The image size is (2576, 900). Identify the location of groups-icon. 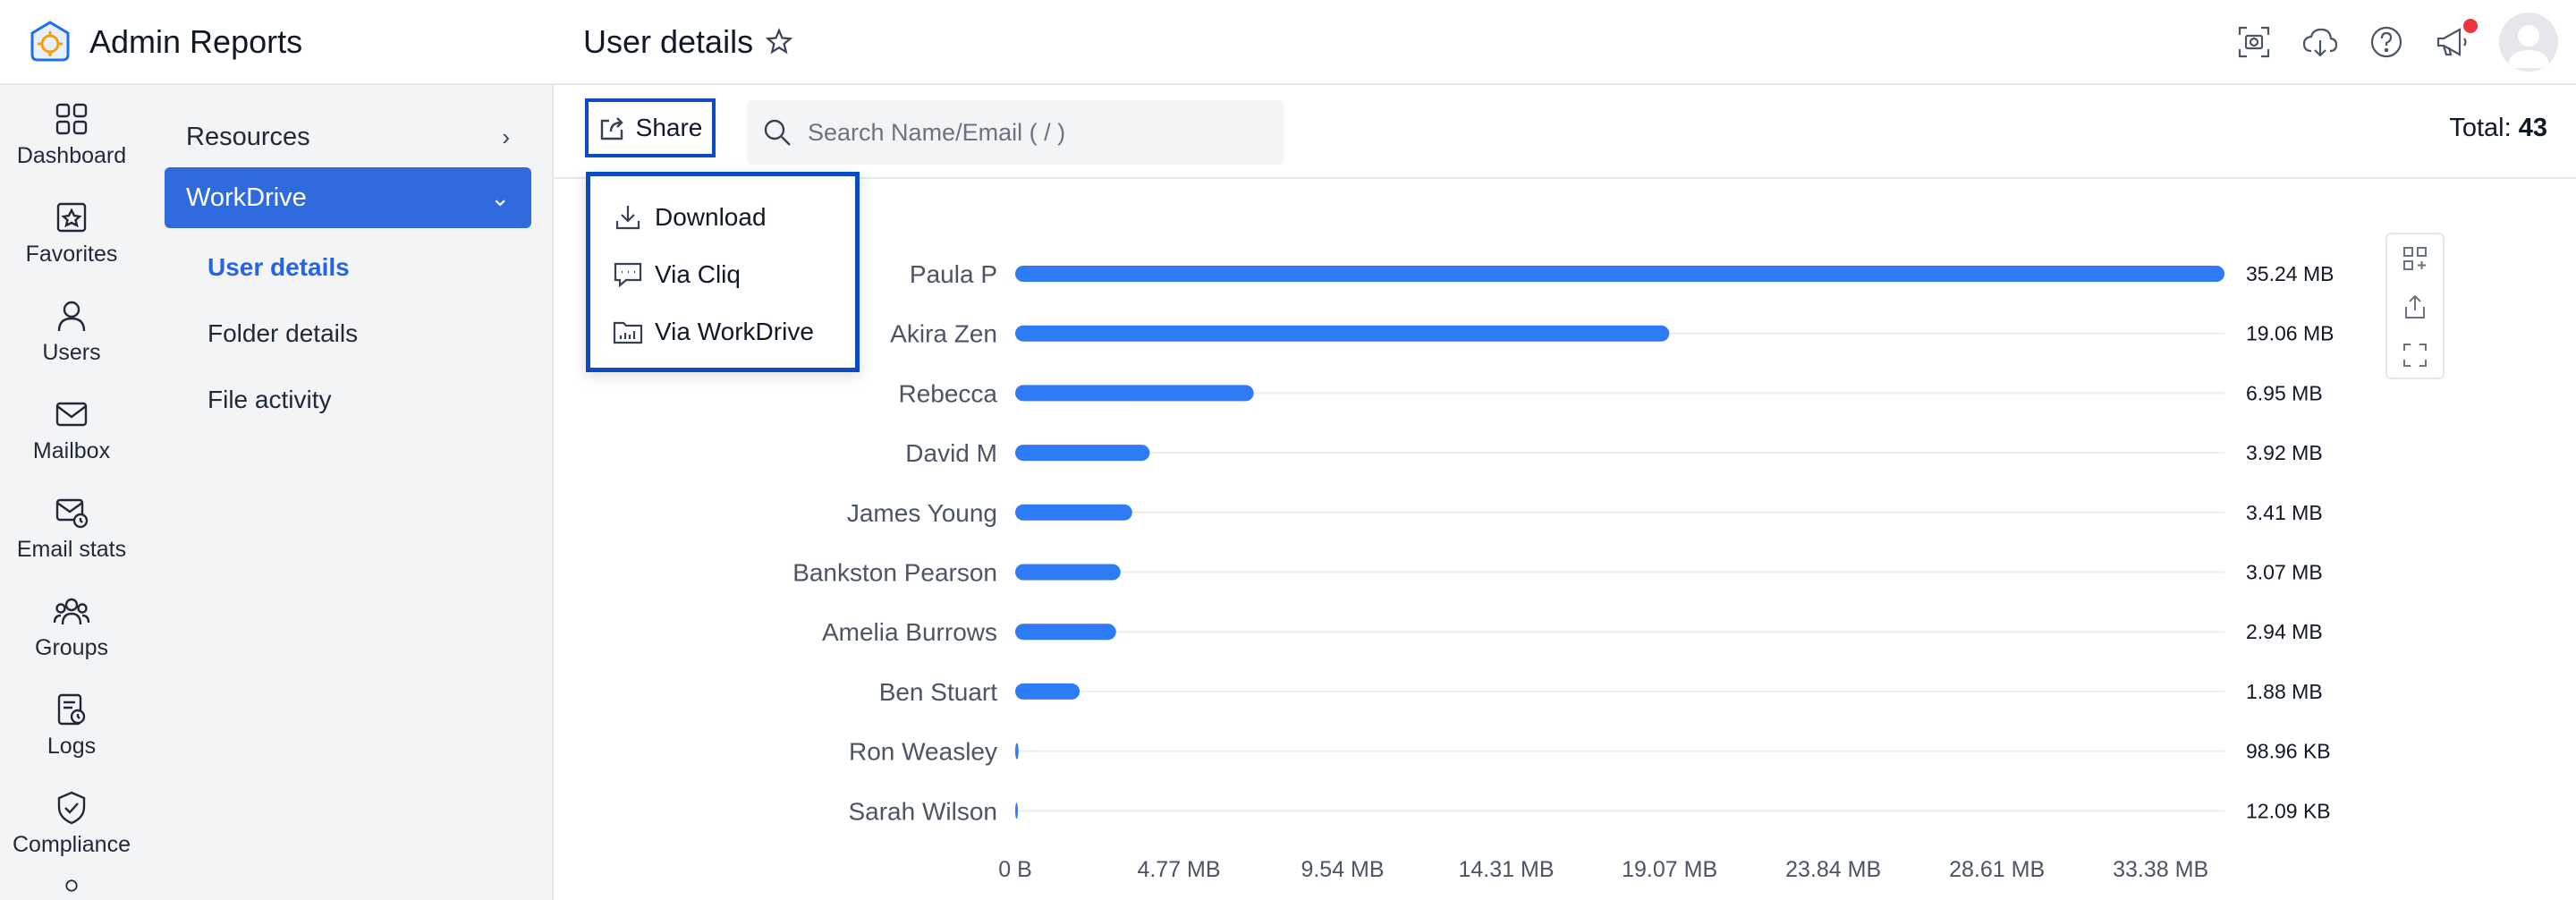
(71, 611).